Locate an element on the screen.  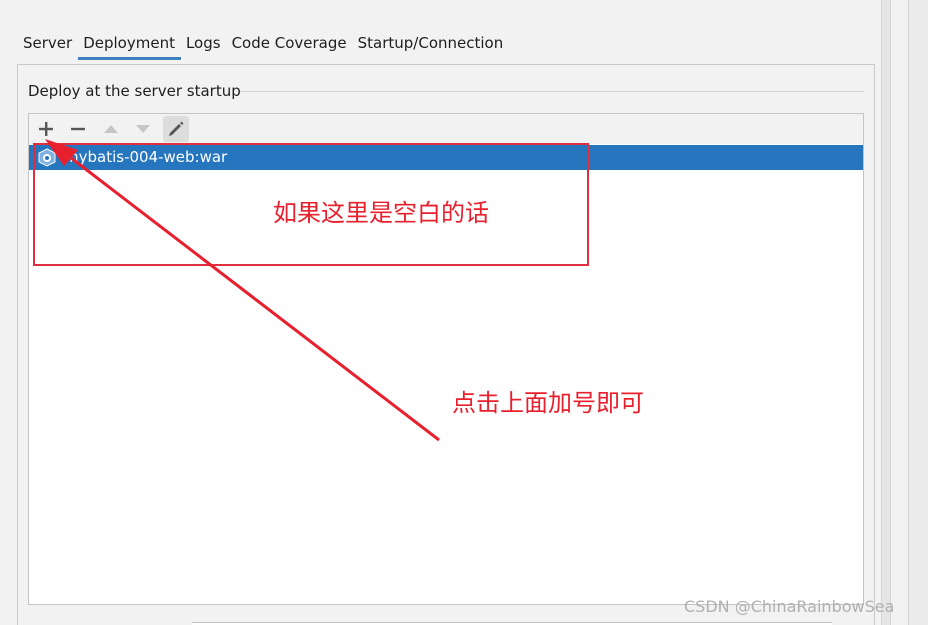
pencil-icon is located at coordinates (176, 128).